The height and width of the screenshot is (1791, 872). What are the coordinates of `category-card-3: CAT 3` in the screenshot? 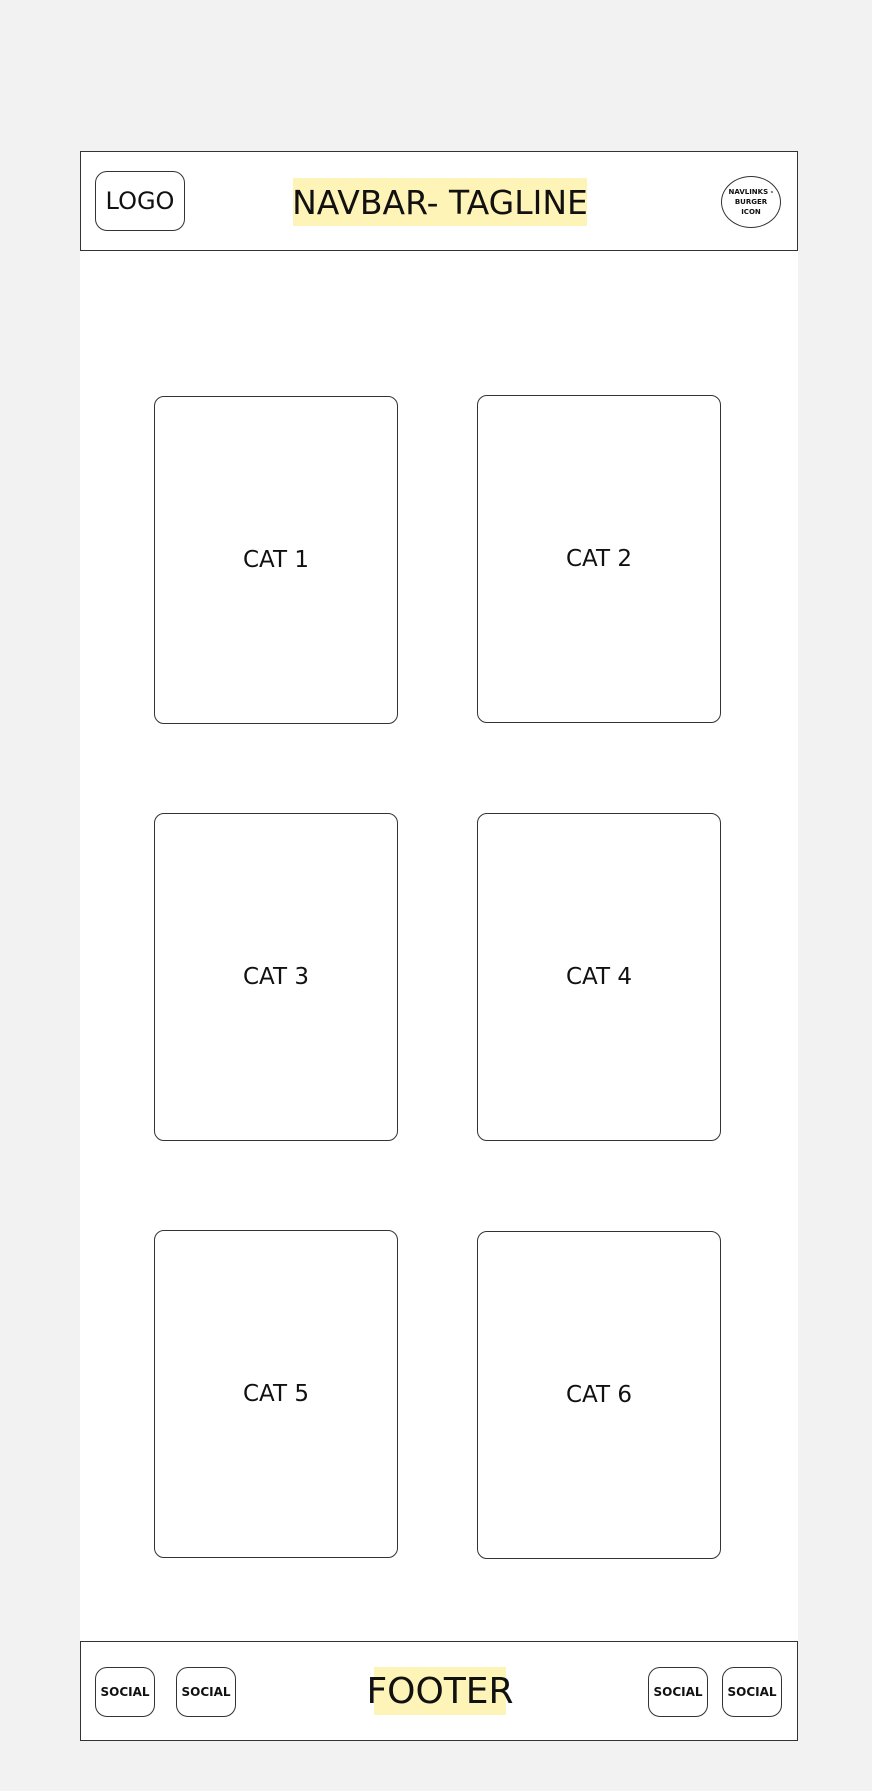 It's located at (276, 977).